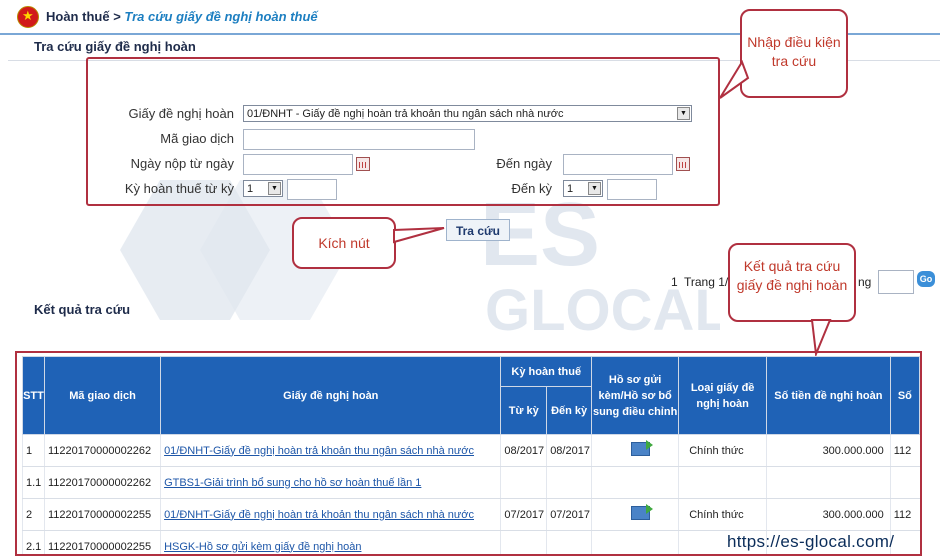 Image resolution: width=940 pixels, height=559 pixels. What do you see at coordinates (794, 53) in the screenshot?
I see `callout-enter-conditions: Nhập điều kiện tra cứu` at bounding box center [794, 53].